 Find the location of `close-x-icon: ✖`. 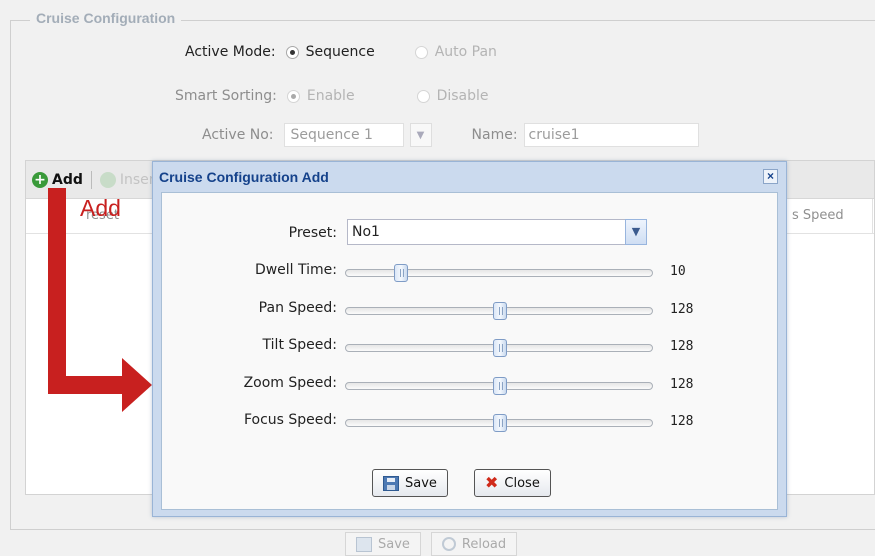

close-x-icon: ✖ is located at coordinates (492, 482).